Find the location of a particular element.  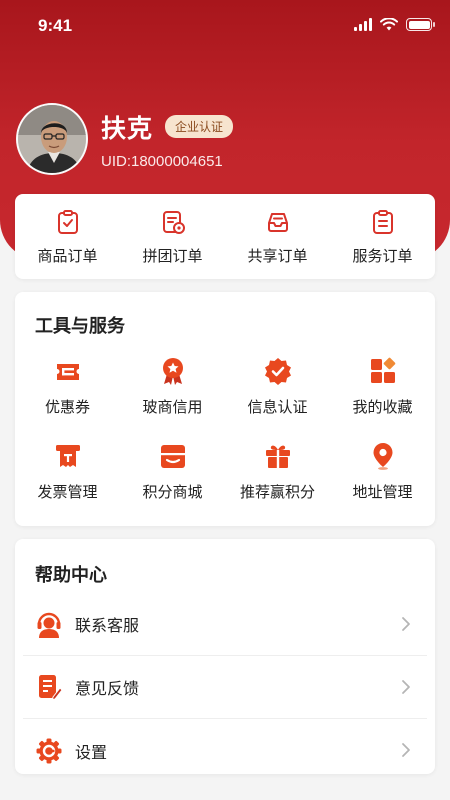

invoice-management-button: 发票管理 is located at coordinates (67, 471).